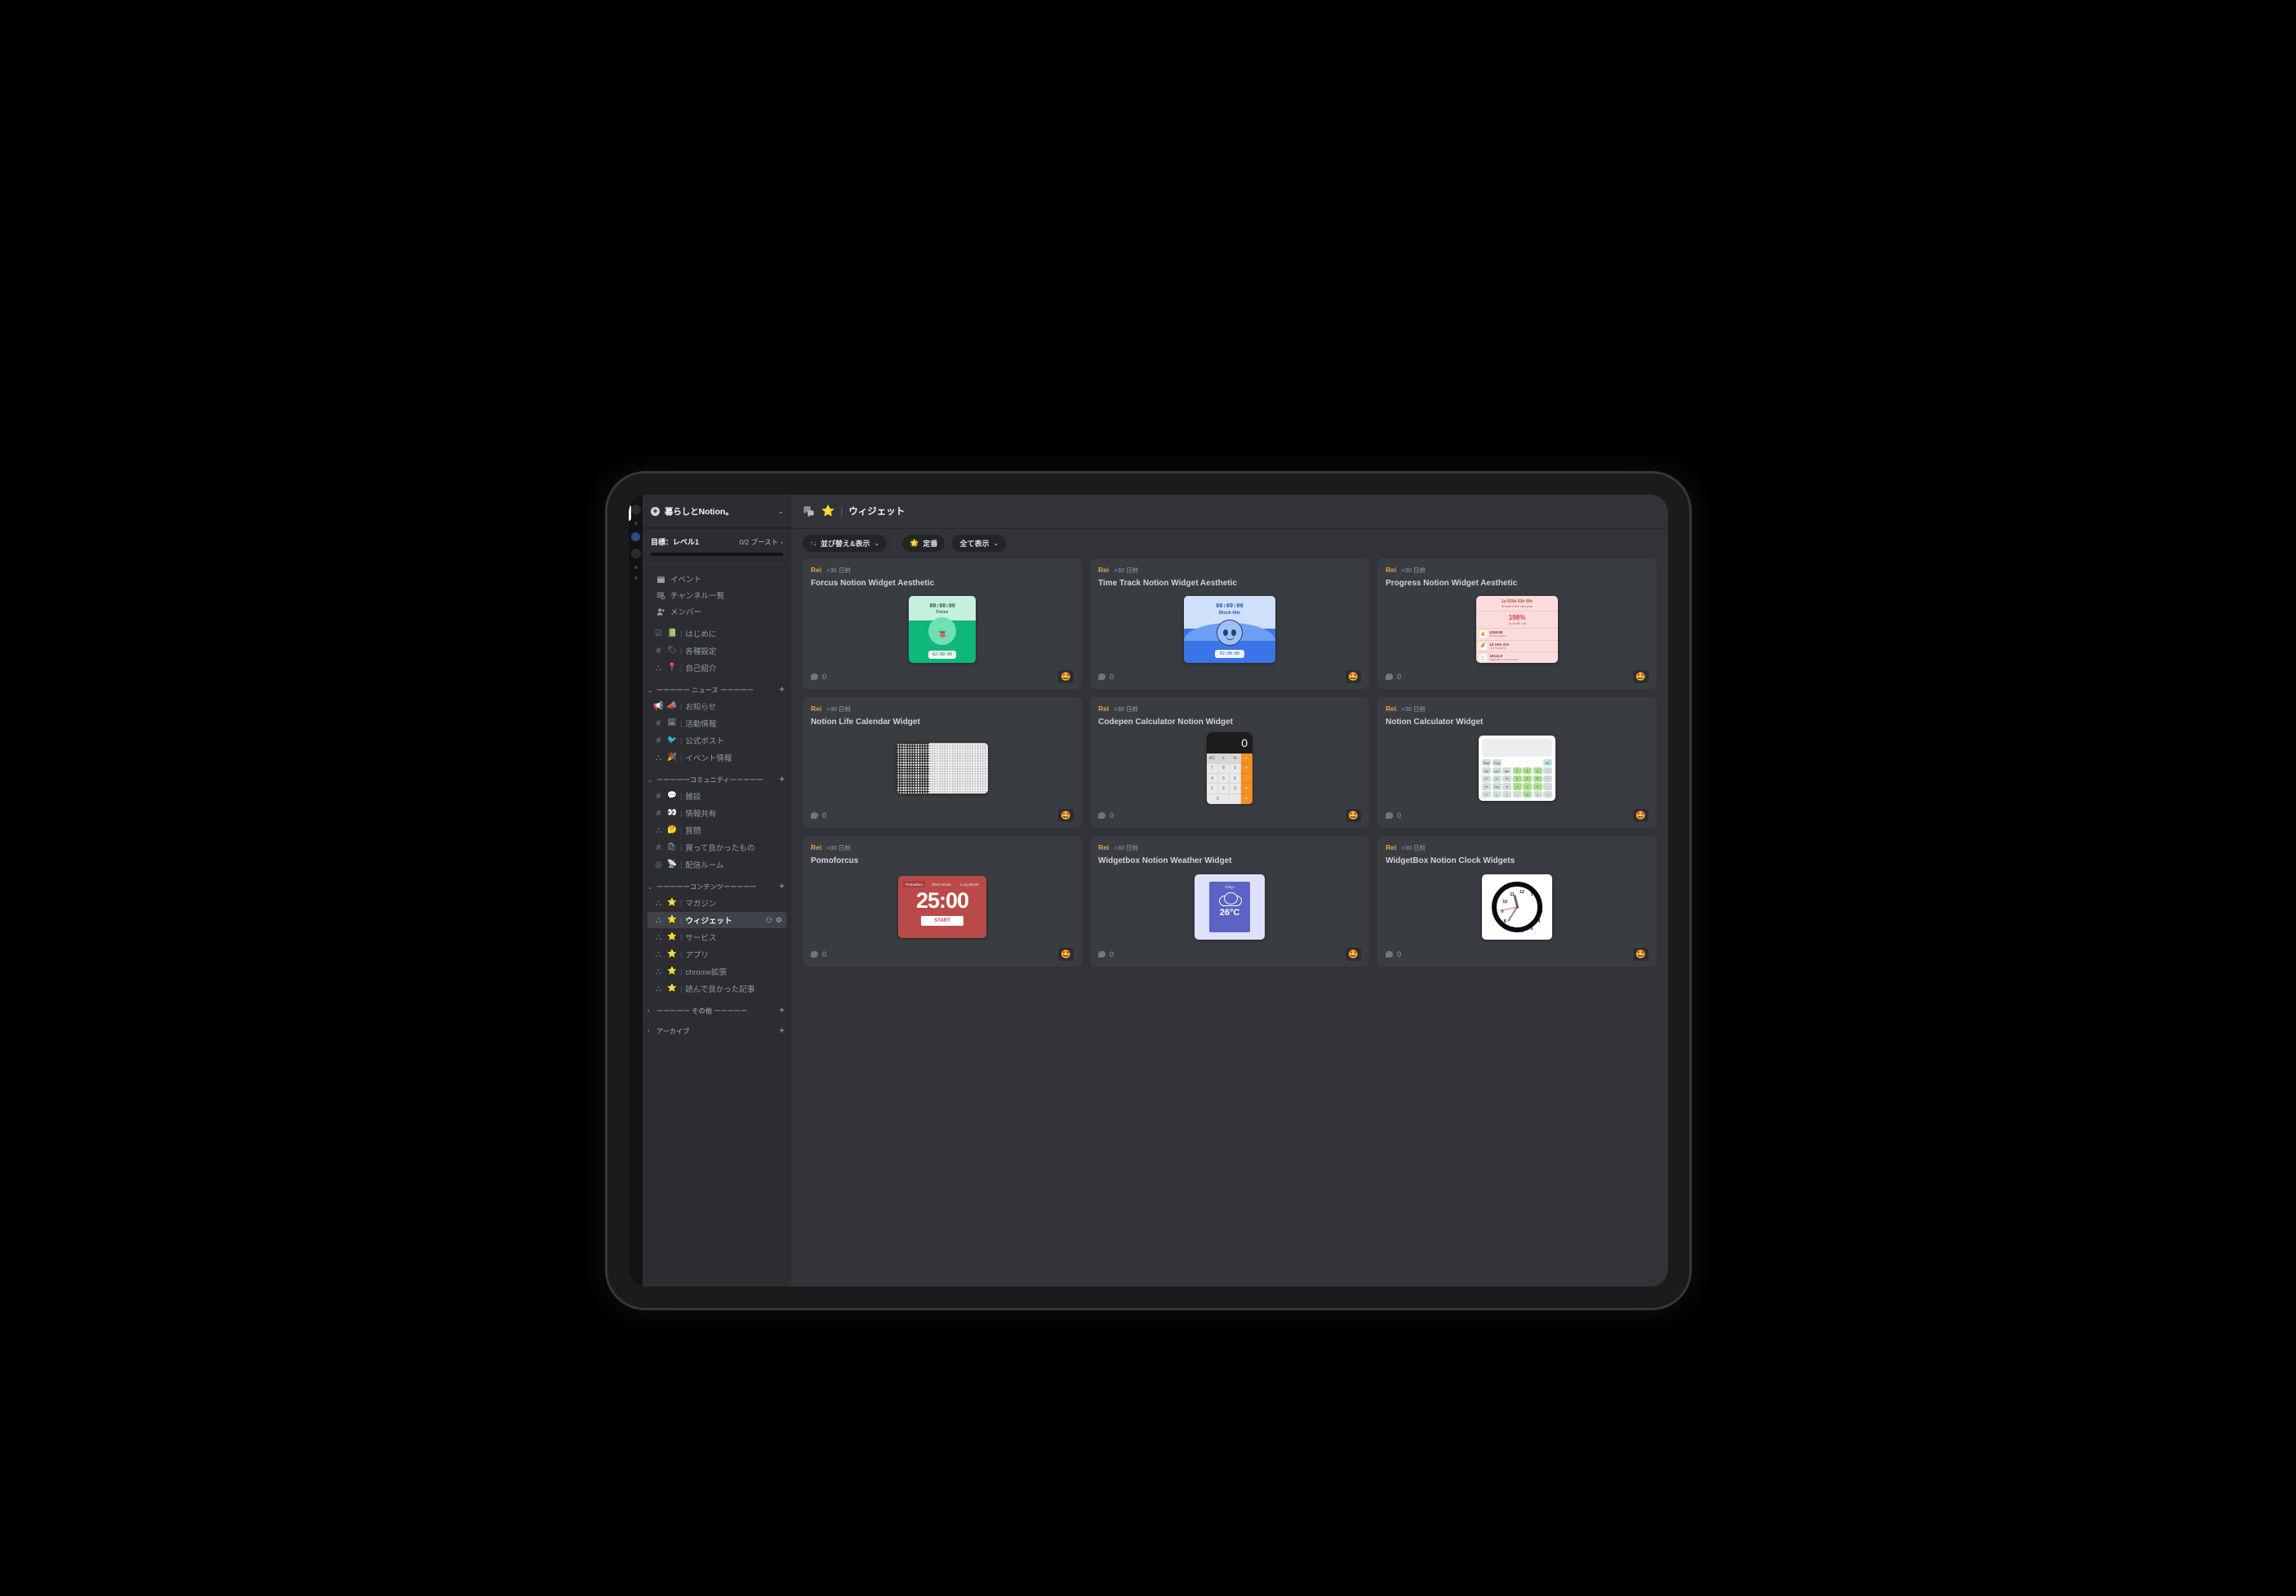  I want to click on sidebar-channel-アプリ: ⛬ ⭐ | アプリ, so click(716, 954).